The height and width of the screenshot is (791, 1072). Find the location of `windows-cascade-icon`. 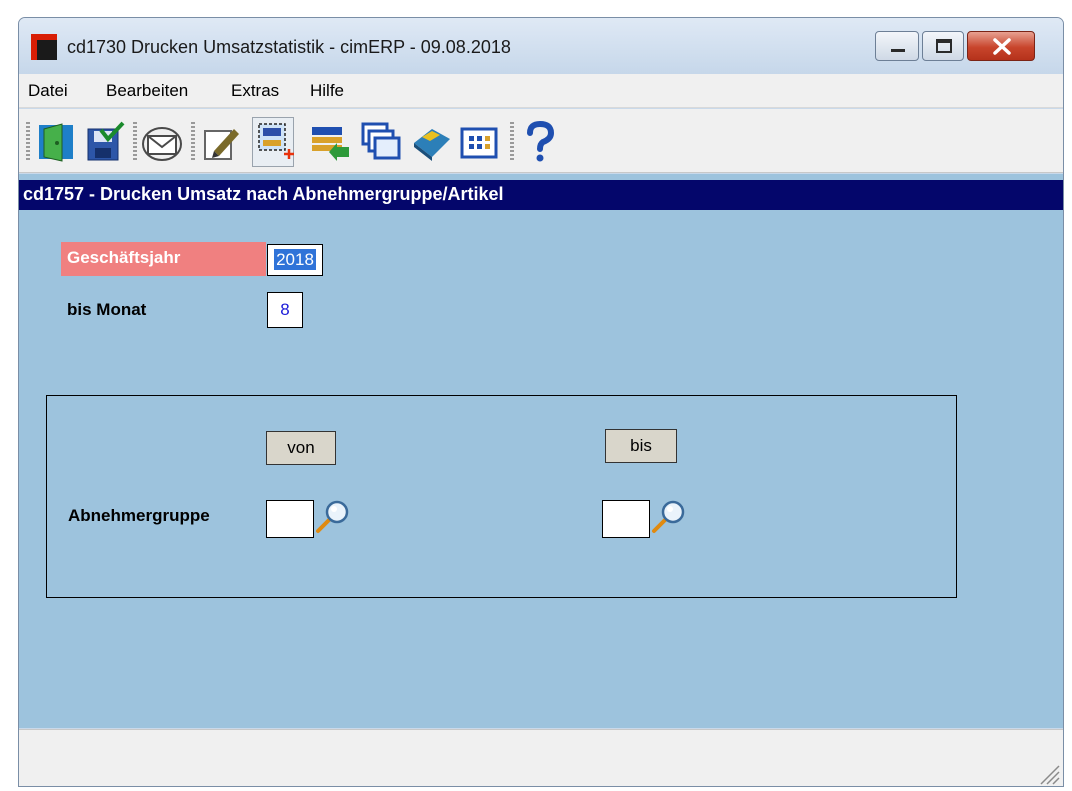

windows-cascade-icon is located at coordinates (381, 141).